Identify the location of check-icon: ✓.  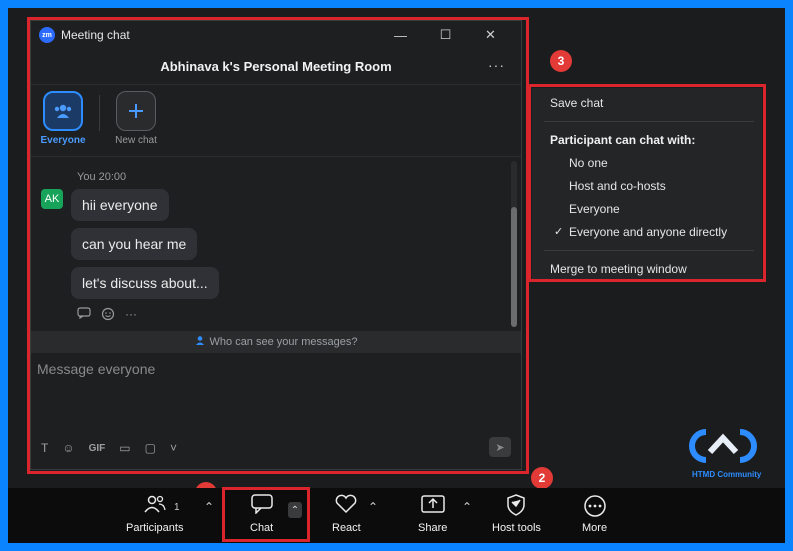
(559, 232).